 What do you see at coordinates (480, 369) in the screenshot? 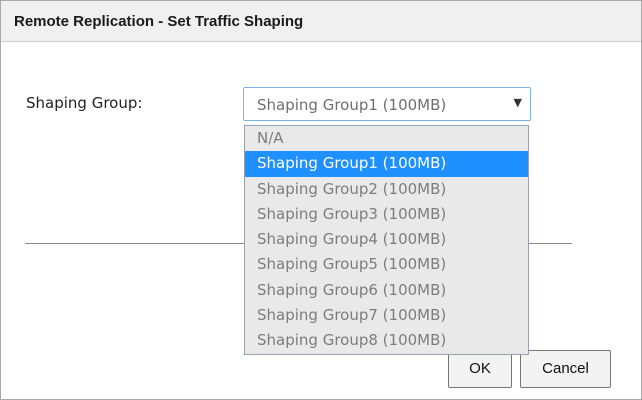
I see `ok-button: OK` at bounding box center [480, 369].